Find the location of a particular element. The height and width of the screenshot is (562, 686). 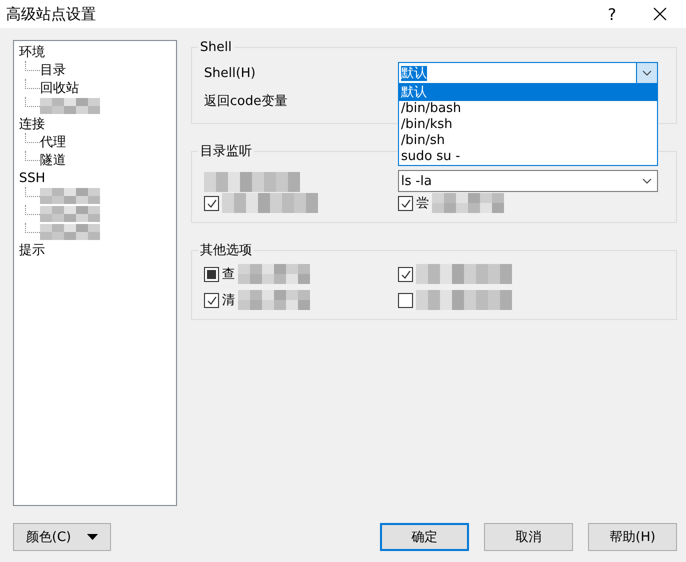

tree-item: 回收站 is located at coordinates (59, 88).